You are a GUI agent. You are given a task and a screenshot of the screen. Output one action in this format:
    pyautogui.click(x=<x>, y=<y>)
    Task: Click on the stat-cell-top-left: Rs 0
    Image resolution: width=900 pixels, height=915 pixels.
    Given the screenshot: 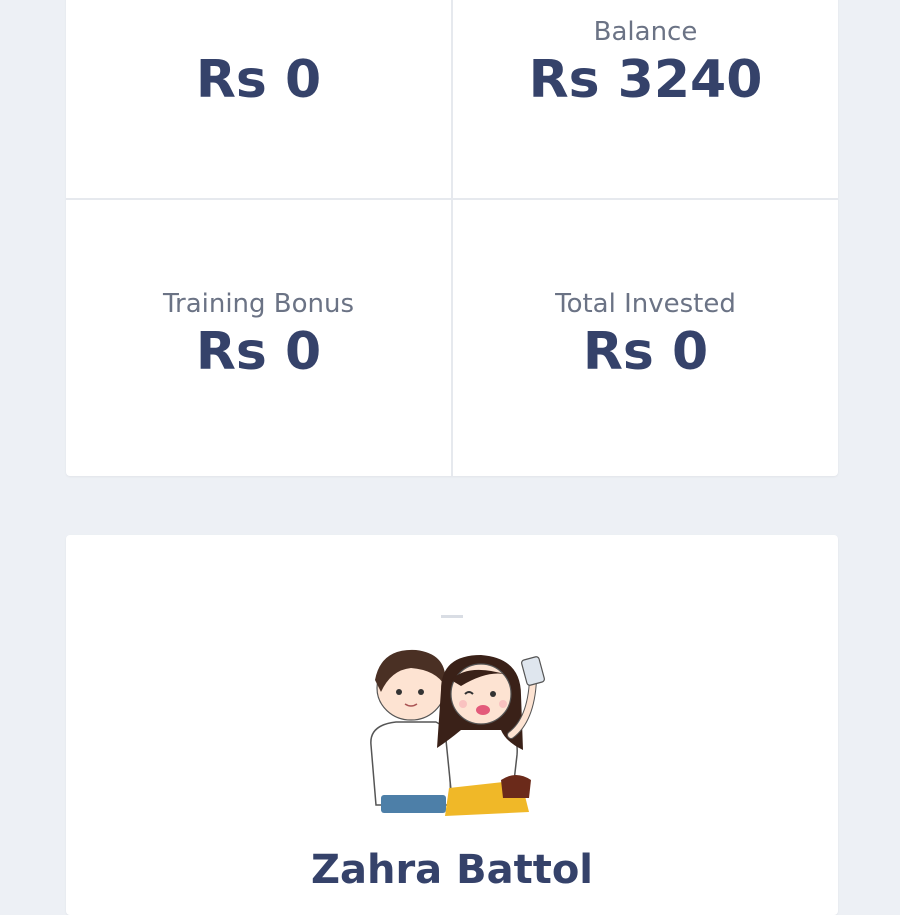 What is the action you would take?
    pyautogui.click(x=258, y=62)
    